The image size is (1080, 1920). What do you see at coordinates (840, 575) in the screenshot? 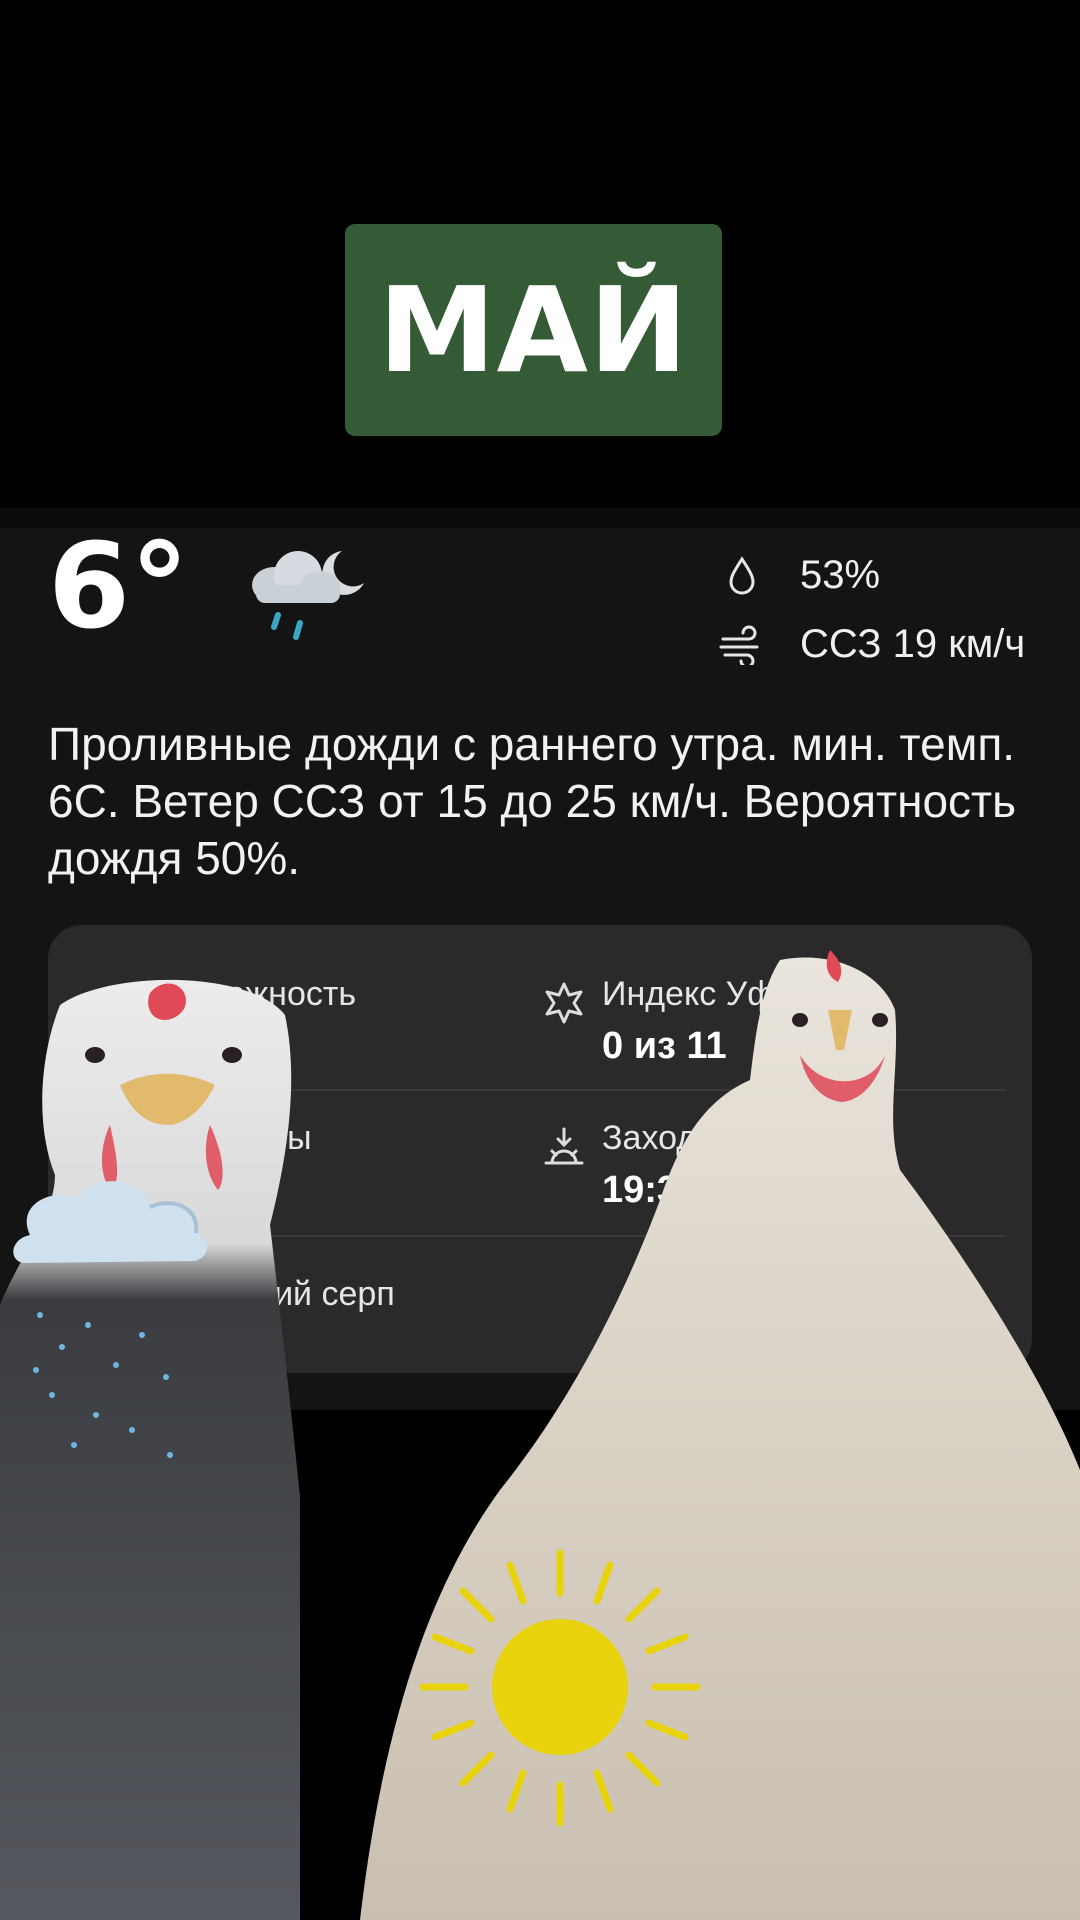
I see `humidity-value: 53%` at bounding box center [840, 575].